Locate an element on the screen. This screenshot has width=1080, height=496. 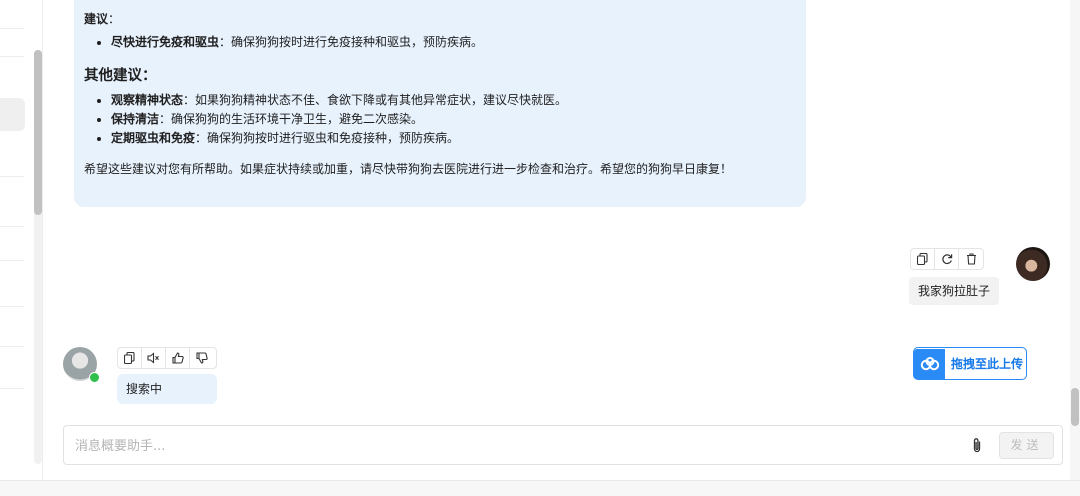
user-message-actions is located at coordinates (947, 259).